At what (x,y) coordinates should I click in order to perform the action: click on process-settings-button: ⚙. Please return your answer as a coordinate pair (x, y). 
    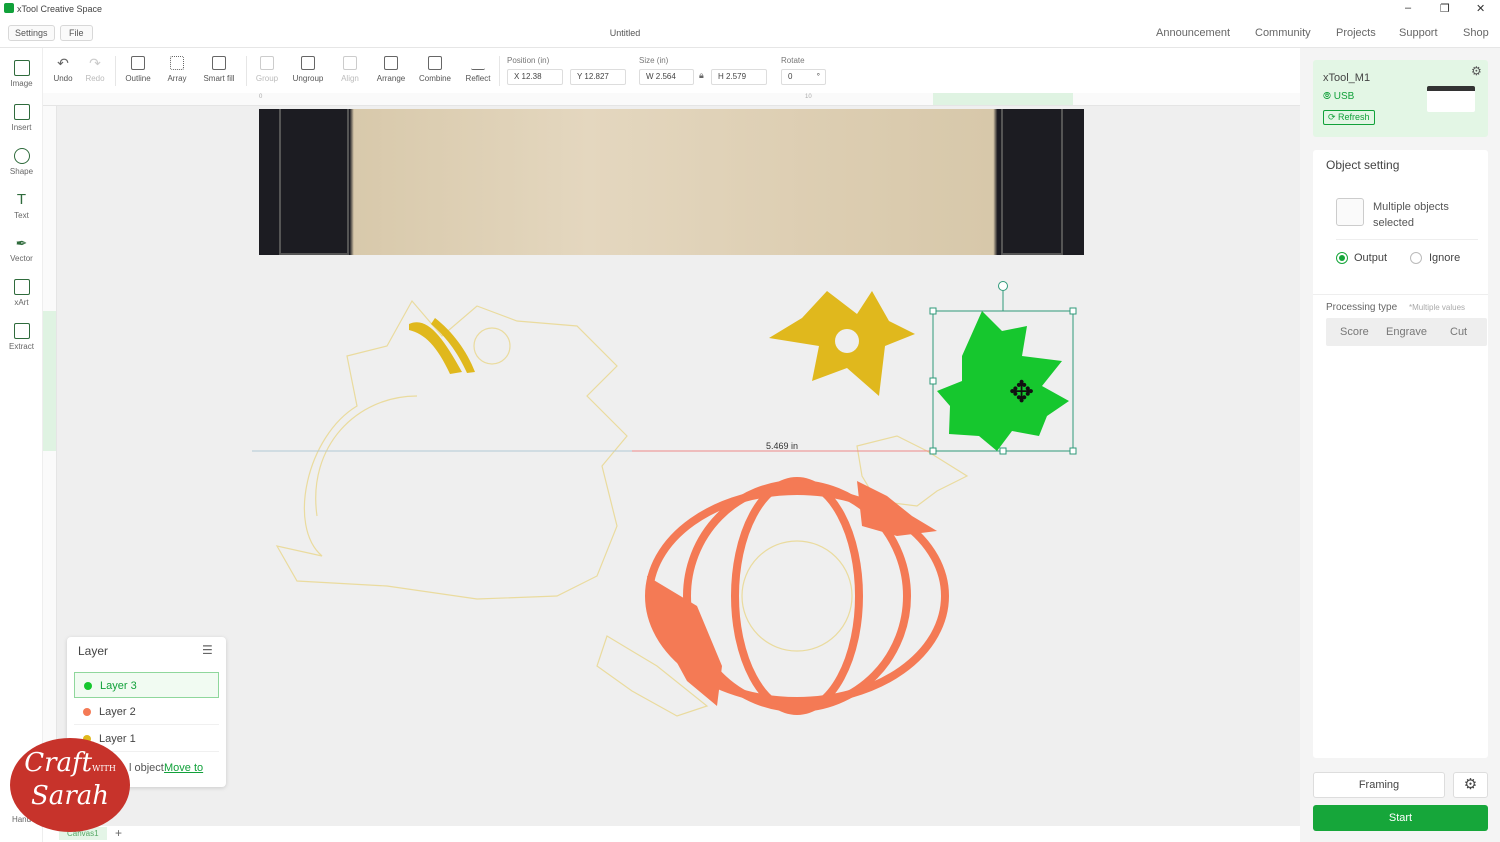
    Looking at the image, I should click on (1470, 785).